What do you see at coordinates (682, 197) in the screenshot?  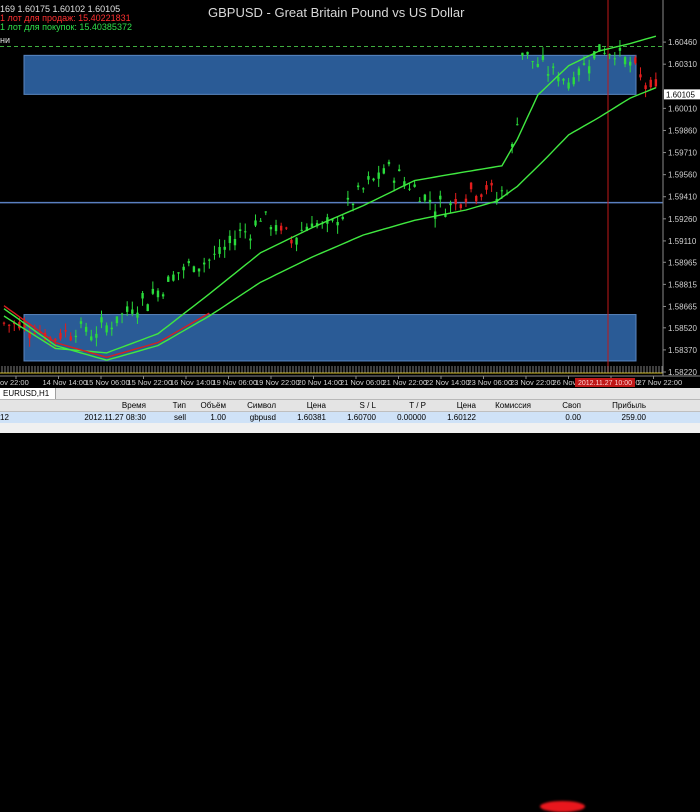 I see `price-label: 1.59410` at bounding box center [682, 197].